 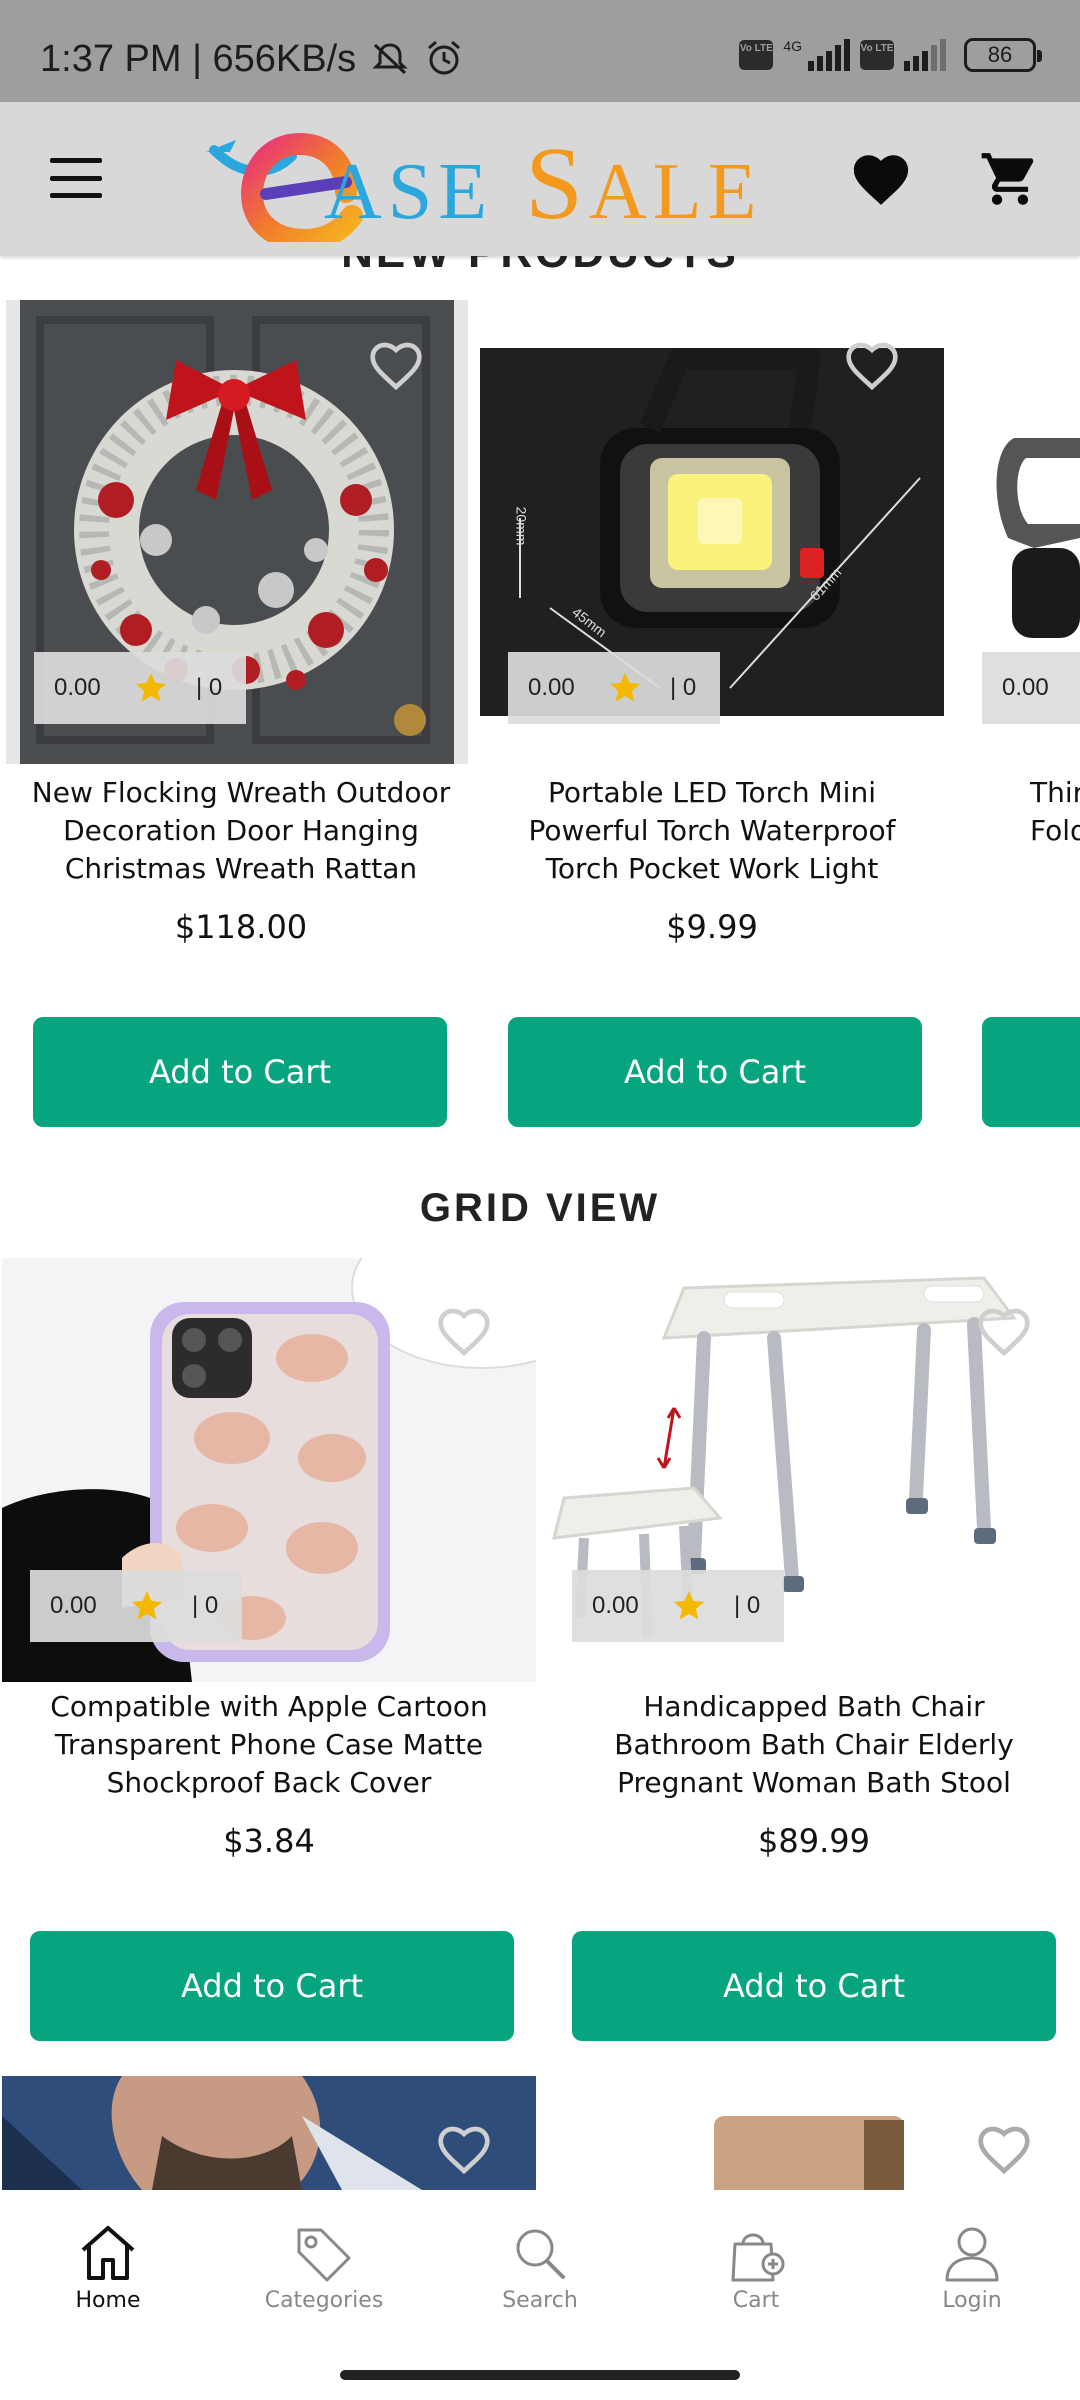 I want to click on add-to-cart-button, so click(x=1031, y=1072).